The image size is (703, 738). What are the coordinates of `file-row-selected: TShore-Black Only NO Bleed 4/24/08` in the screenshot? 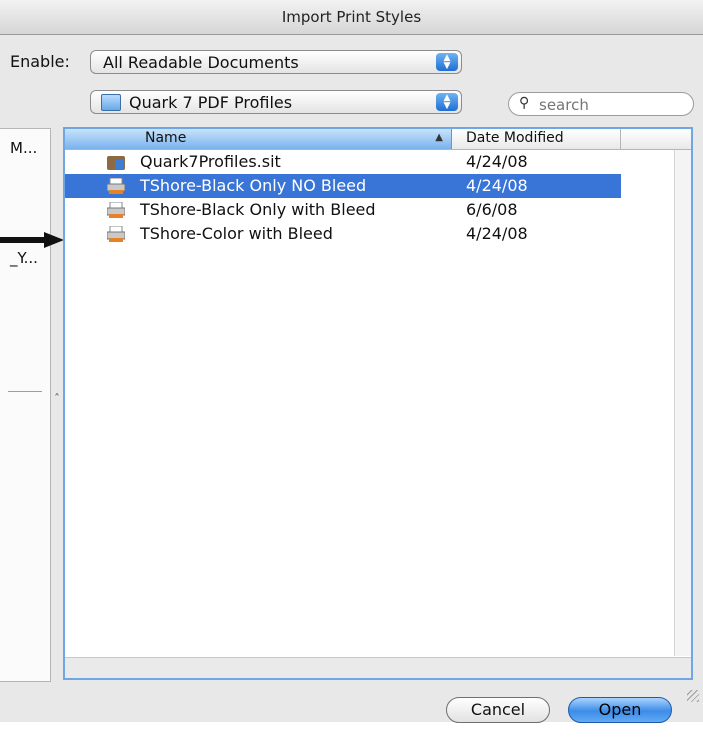 It's located at (343, 186).